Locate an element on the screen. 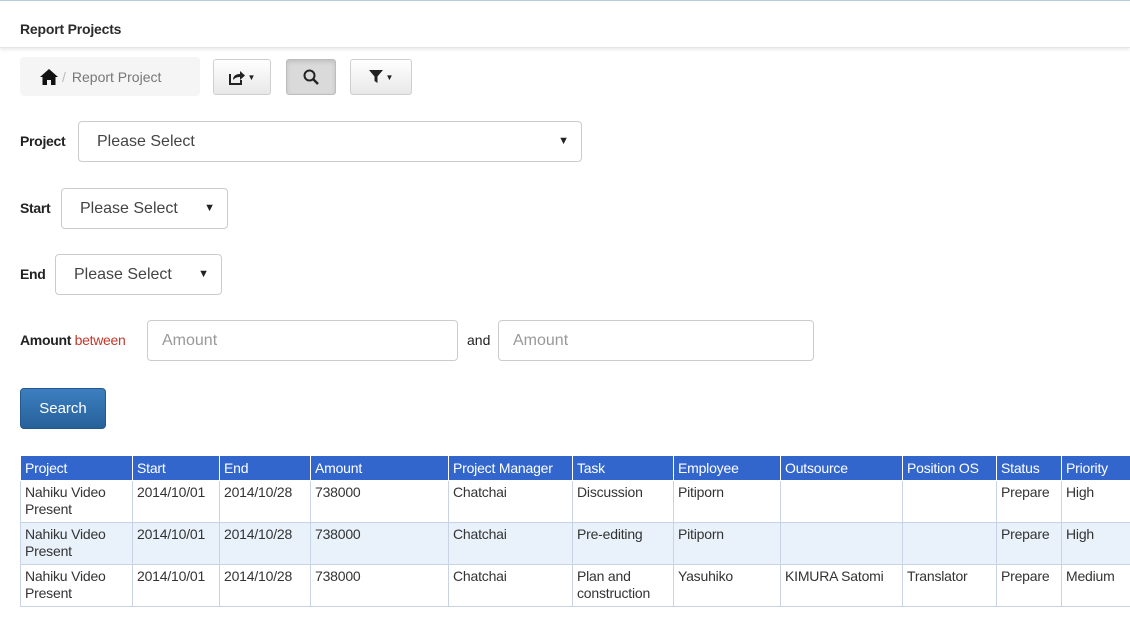 This screenshot has width=1130, height=637. filter-button: ▼ is located at coordinates (381, 77).